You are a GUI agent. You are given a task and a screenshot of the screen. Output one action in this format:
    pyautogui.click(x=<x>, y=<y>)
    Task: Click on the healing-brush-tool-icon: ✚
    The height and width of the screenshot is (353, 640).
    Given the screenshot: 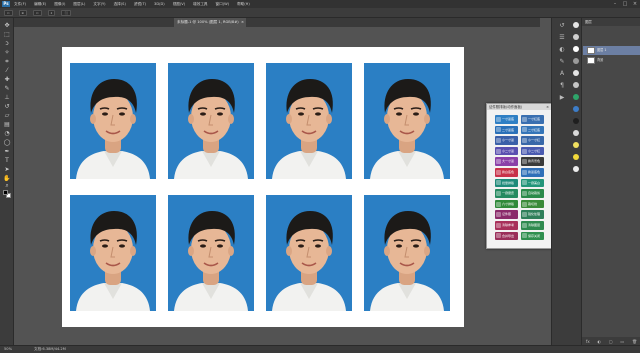 What is the action you would take?
    pyautogui.click(x=7, y=80)
    